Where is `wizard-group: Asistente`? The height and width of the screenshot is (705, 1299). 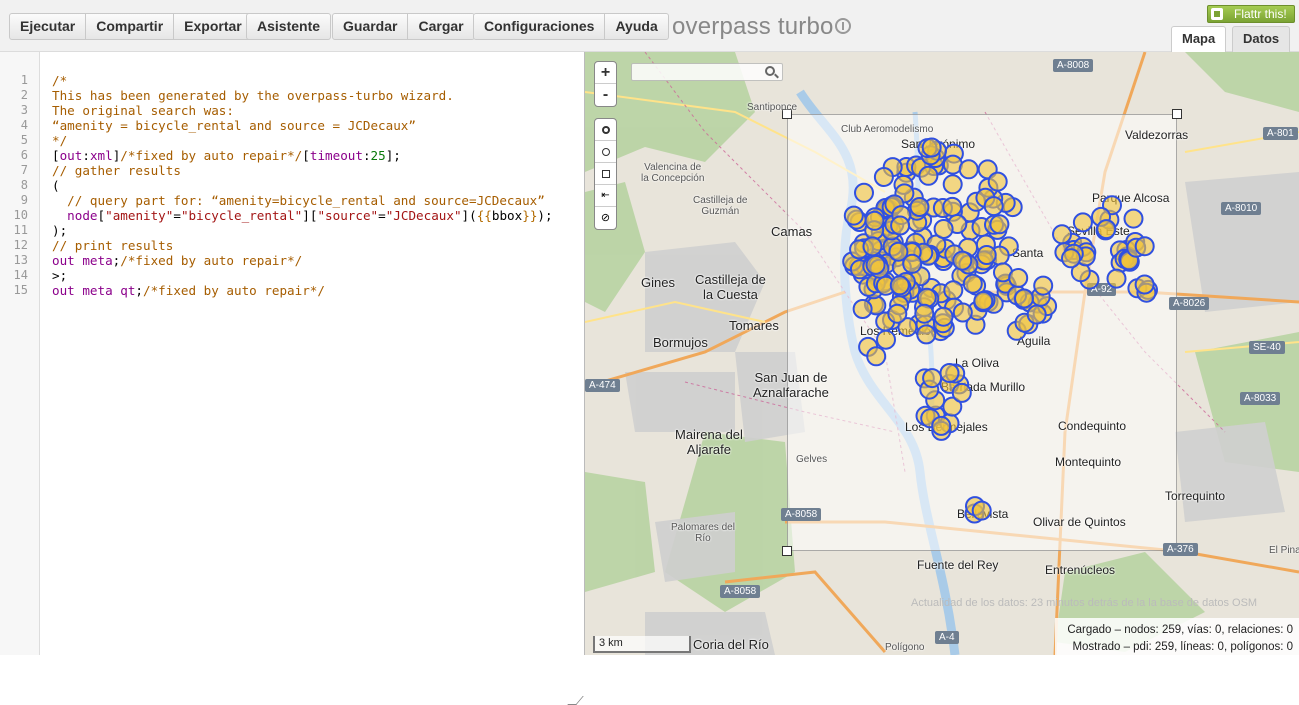 wizard-group: Asistente is located at coordinates (289, 26).